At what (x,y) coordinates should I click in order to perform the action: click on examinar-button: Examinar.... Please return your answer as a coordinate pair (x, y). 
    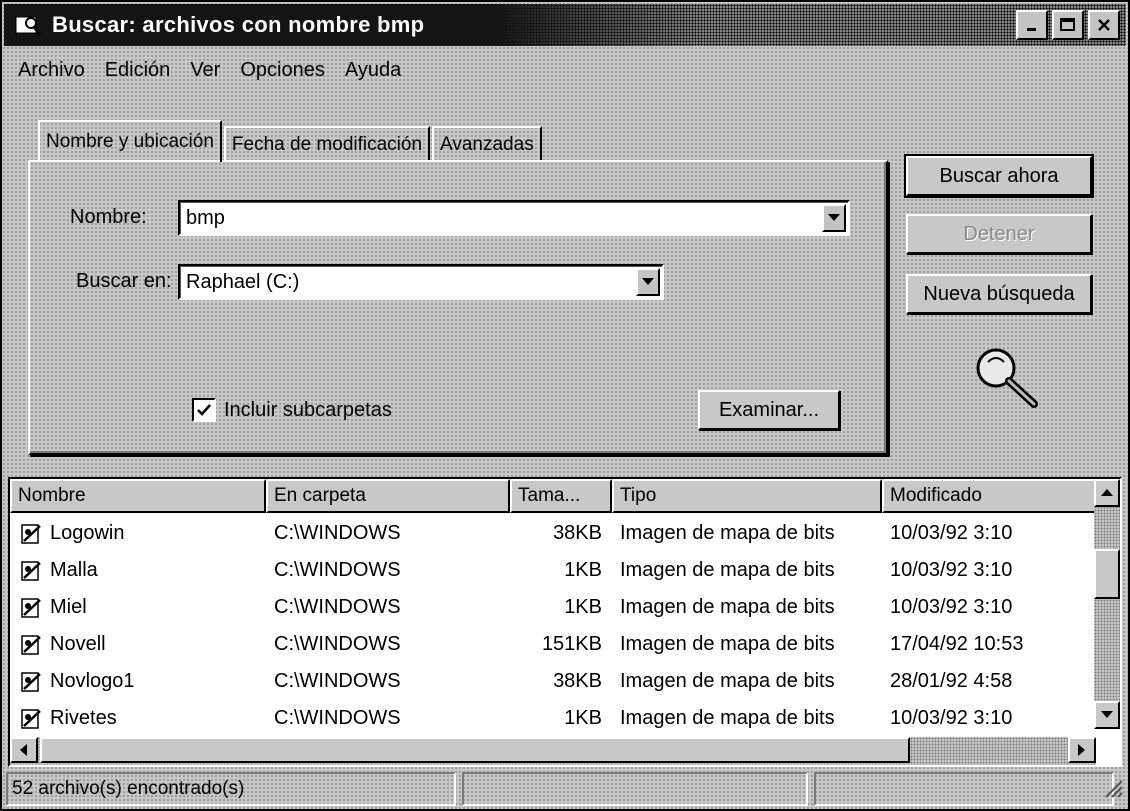
    Looking at the image, I should click on (769, 410).